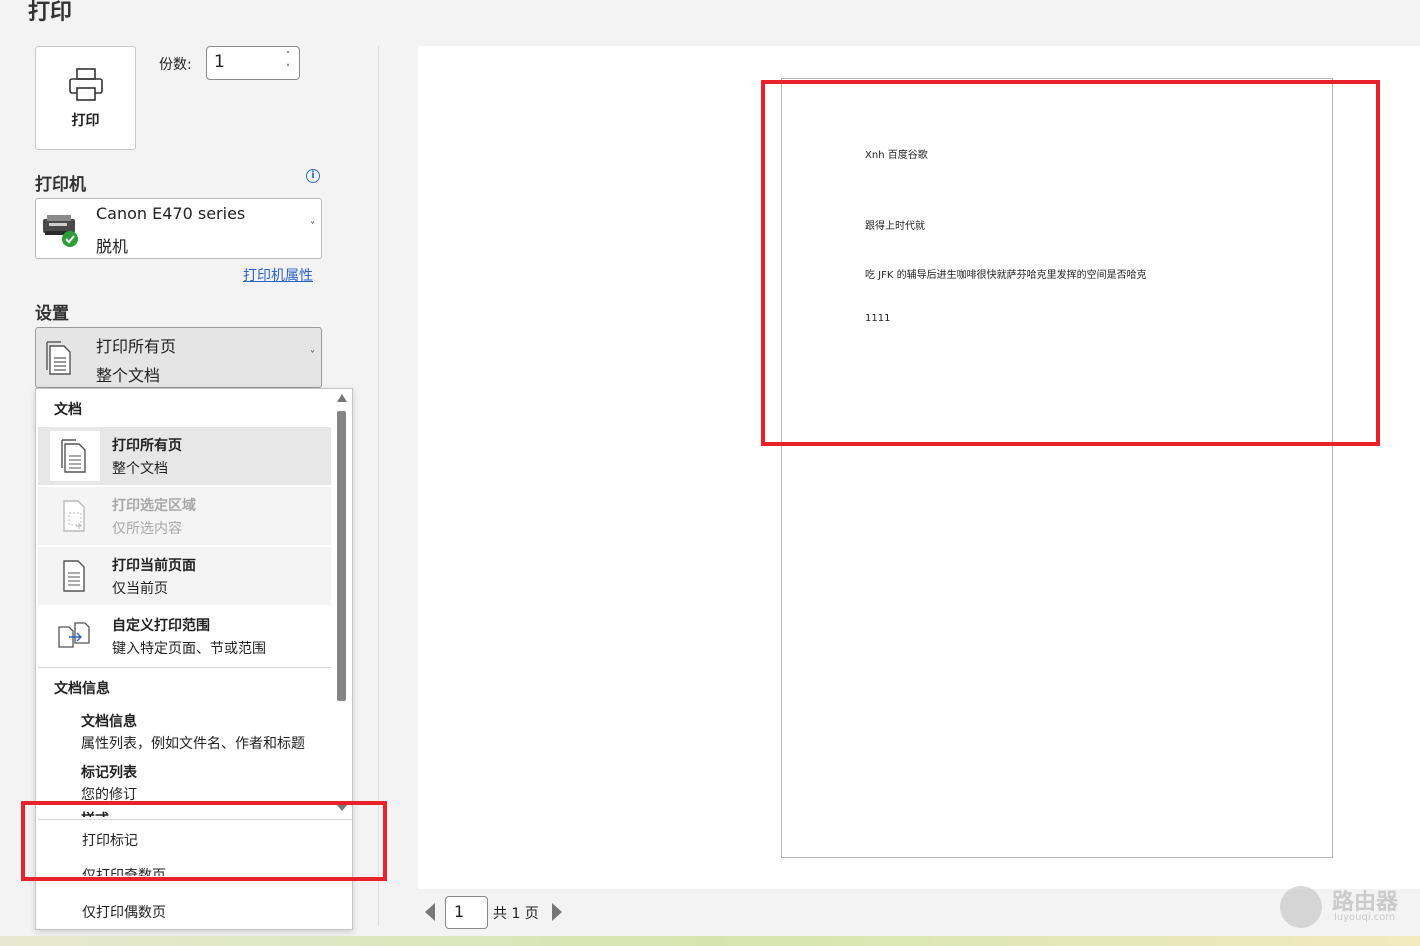  I want to click on menu-scrollbar-thumb, so click(341, 556).